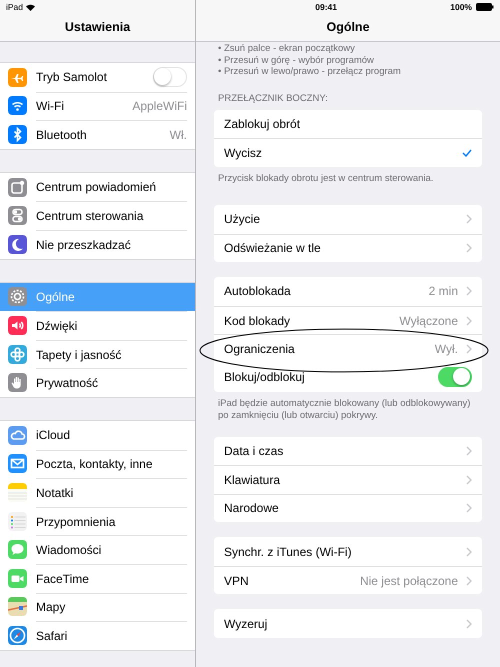 This screenshot has height=667, width=500. What do you see at coordinates (246, 624) in the screenshot?
I see `row-label: Wyzeruj` at bounding box center [246, 624].